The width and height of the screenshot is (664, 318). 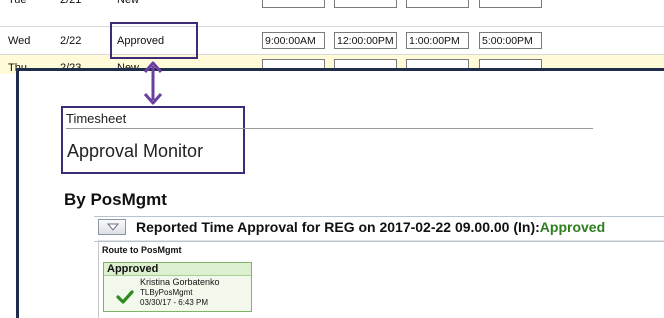 What do you see at coordinates (96, 118) in the screenshot?
I see `breadcrumb-timesheet: Timesheet` at bounding box center [96, 118].